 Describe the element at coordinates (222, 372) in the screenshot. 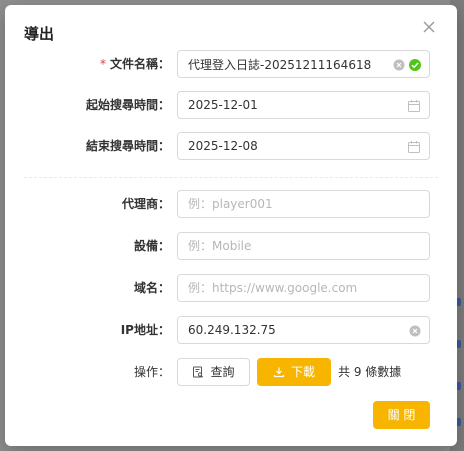

I see `query-button-label: 查詢` at that location.